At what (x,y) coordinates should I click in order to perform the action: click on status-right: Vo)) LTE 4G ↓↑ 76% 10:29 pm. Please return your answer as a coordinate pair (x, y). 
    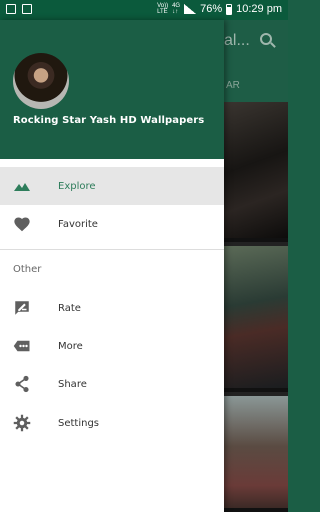
    Looking at the image, I should click on (219, 9).